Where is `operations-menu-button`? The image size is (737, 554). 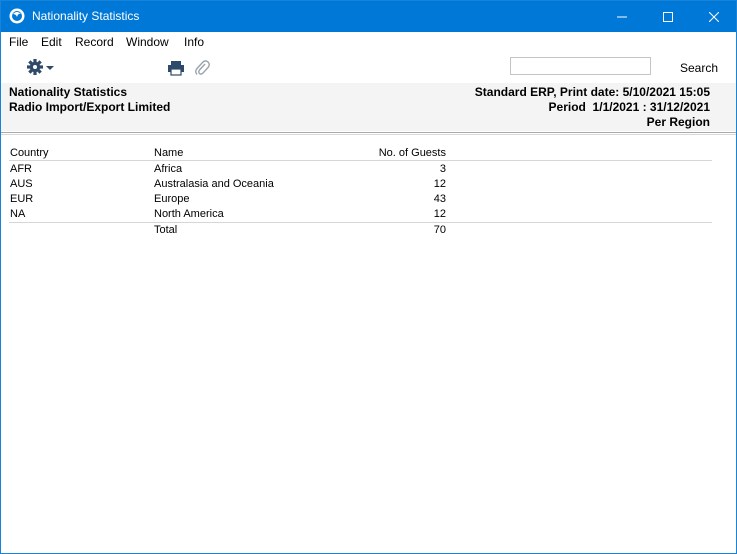 operations-menu-button is located at coordinates (41, 68).